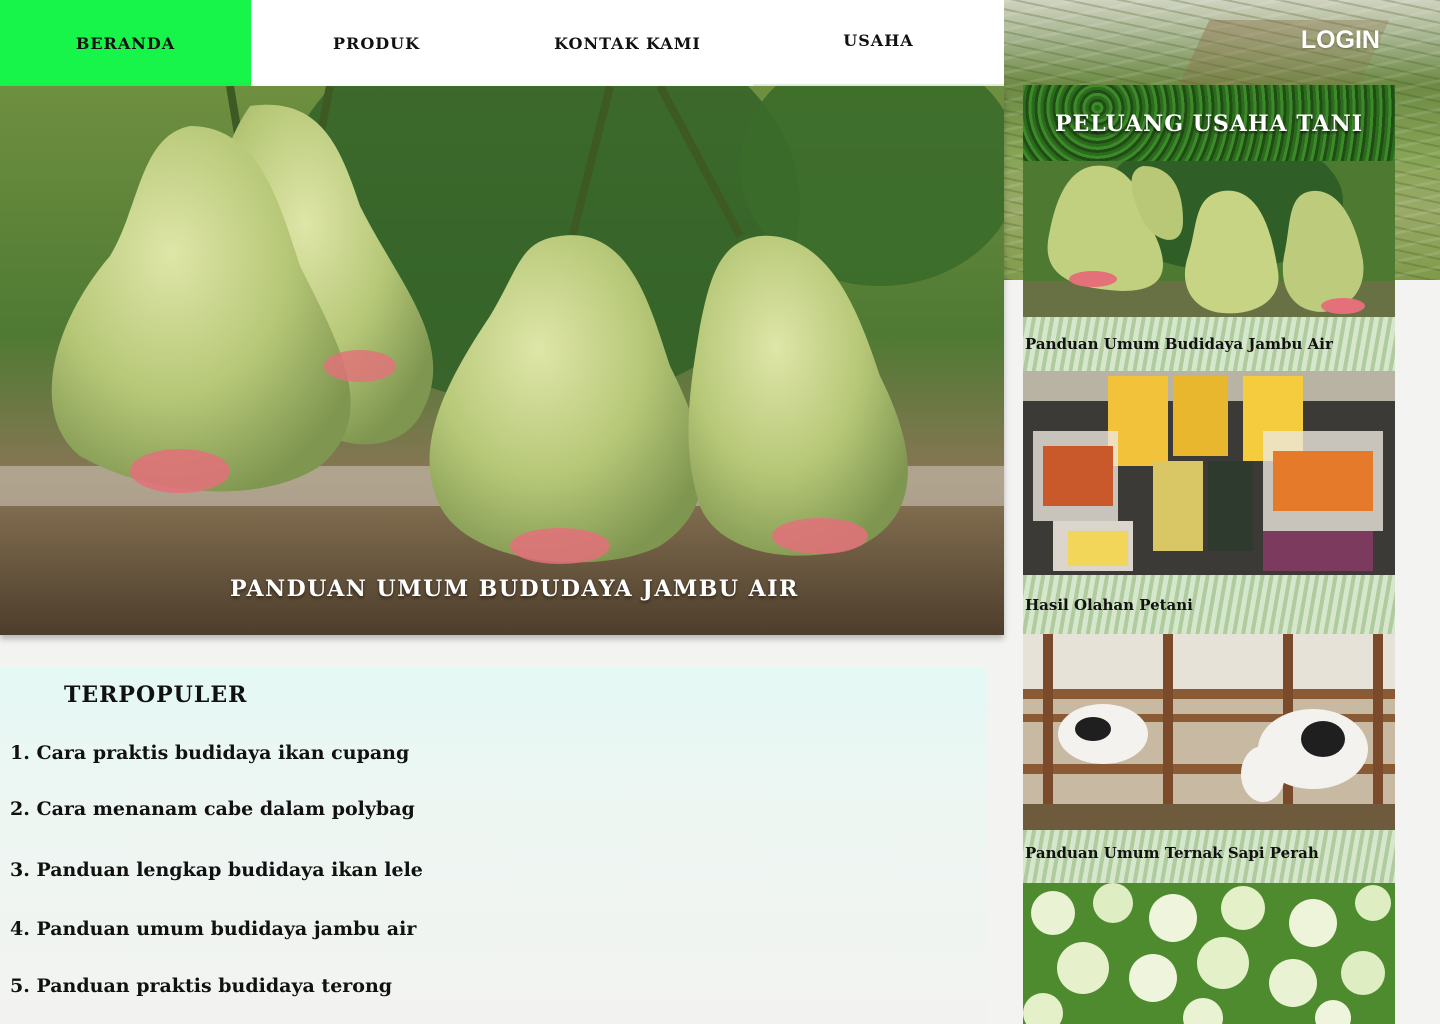 Image resolution: width=1440 pixels, height=1024 pixels. What do you see at coordinates (376, 43) in the screenshot?
I see `nav-produk: PRODUK` at bounding box center [376, 43].